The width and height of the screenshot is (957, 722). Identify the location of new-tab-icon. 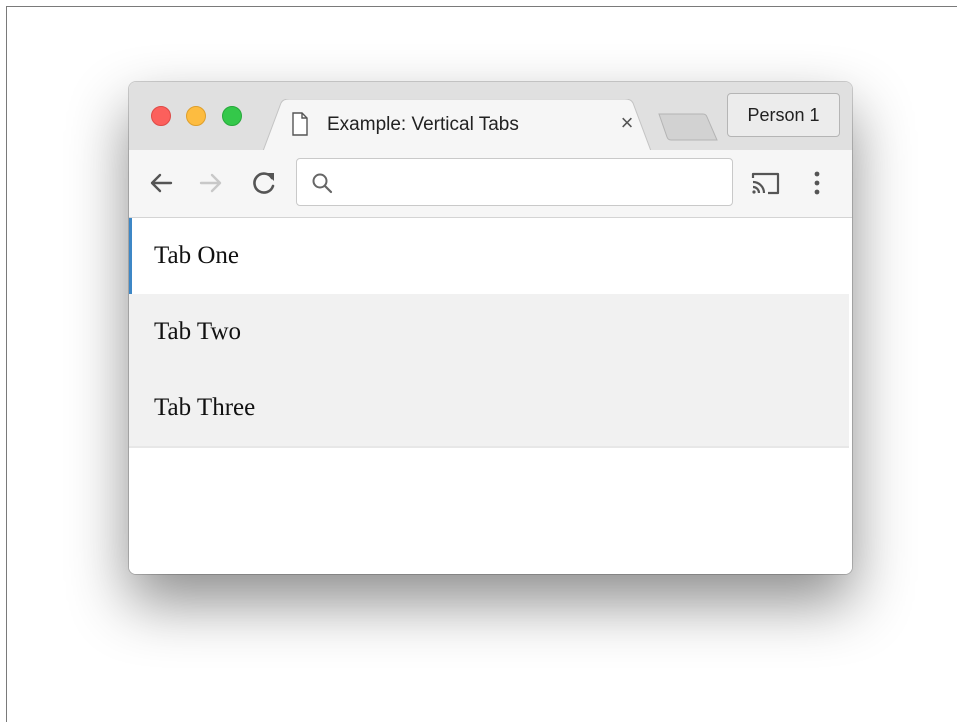
(688, 127).